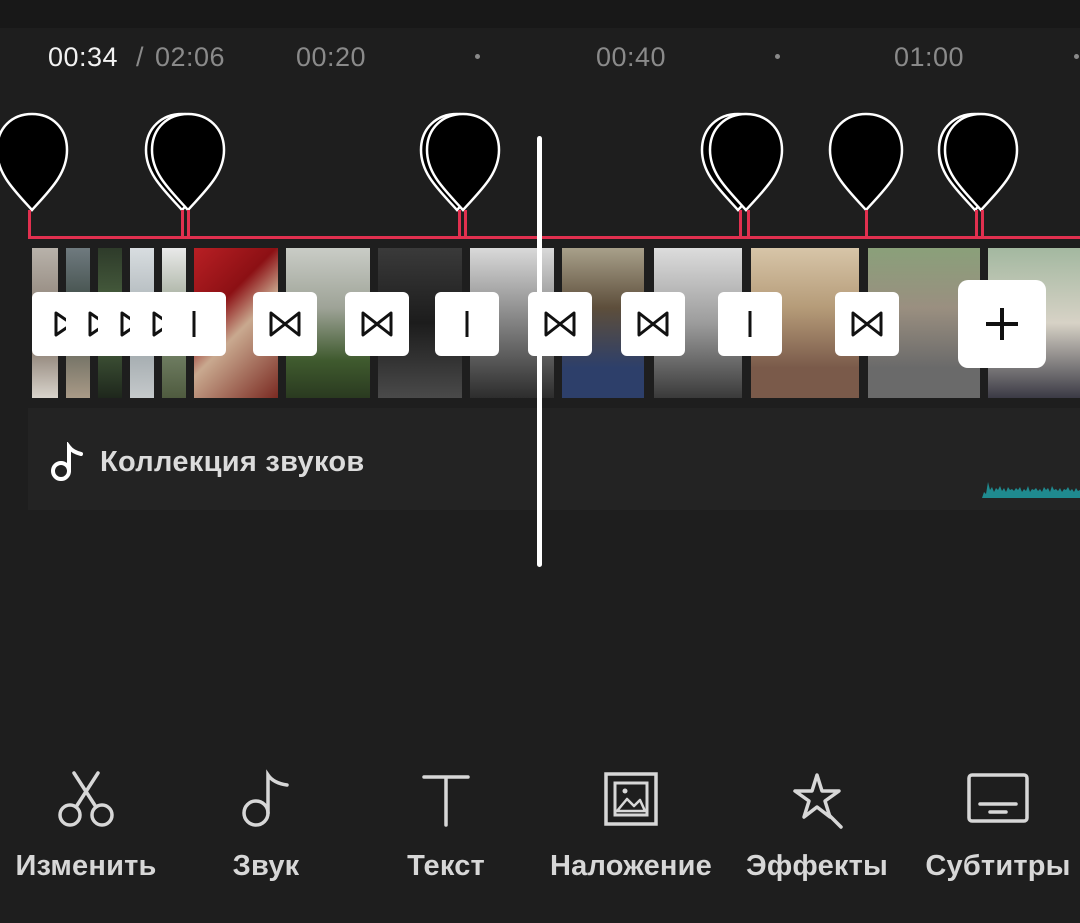  What do you see at coordinates (266, 866) in the screenshot?
I see `tool-label: Звук` at bounding box center [266, 866].